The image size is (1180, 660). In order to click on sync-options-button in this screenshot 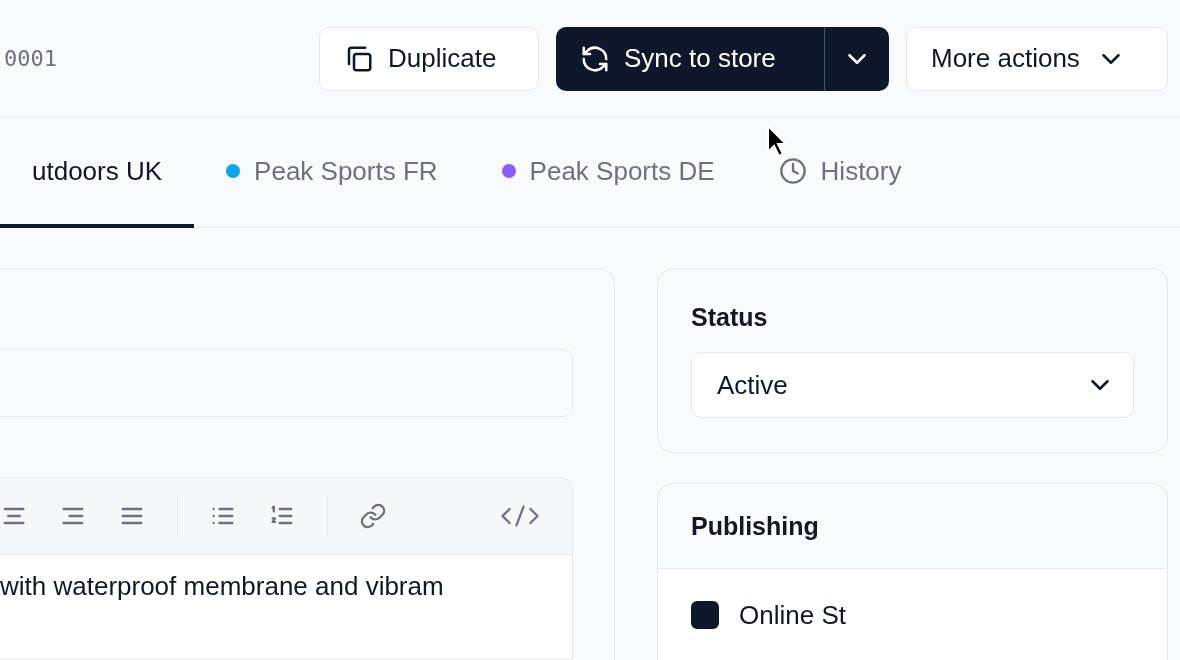, I will do `click(856, 58)`.